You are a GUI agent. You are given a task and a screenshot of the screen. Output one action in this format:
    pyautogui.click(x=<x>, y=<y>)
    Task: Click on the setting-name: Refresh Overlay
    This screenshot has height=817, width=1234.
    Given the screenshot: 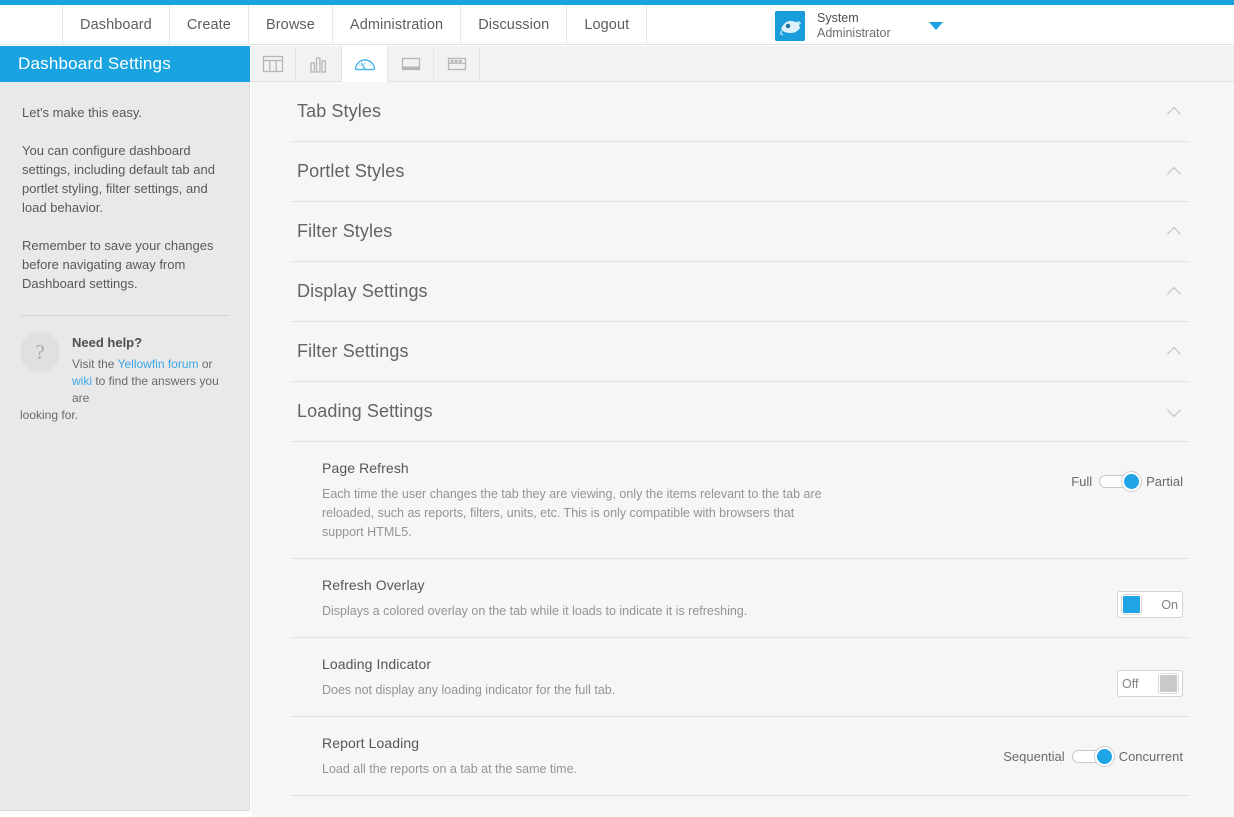 What is the action you would take?
    pyautogui.click(x=373, y=585)
    